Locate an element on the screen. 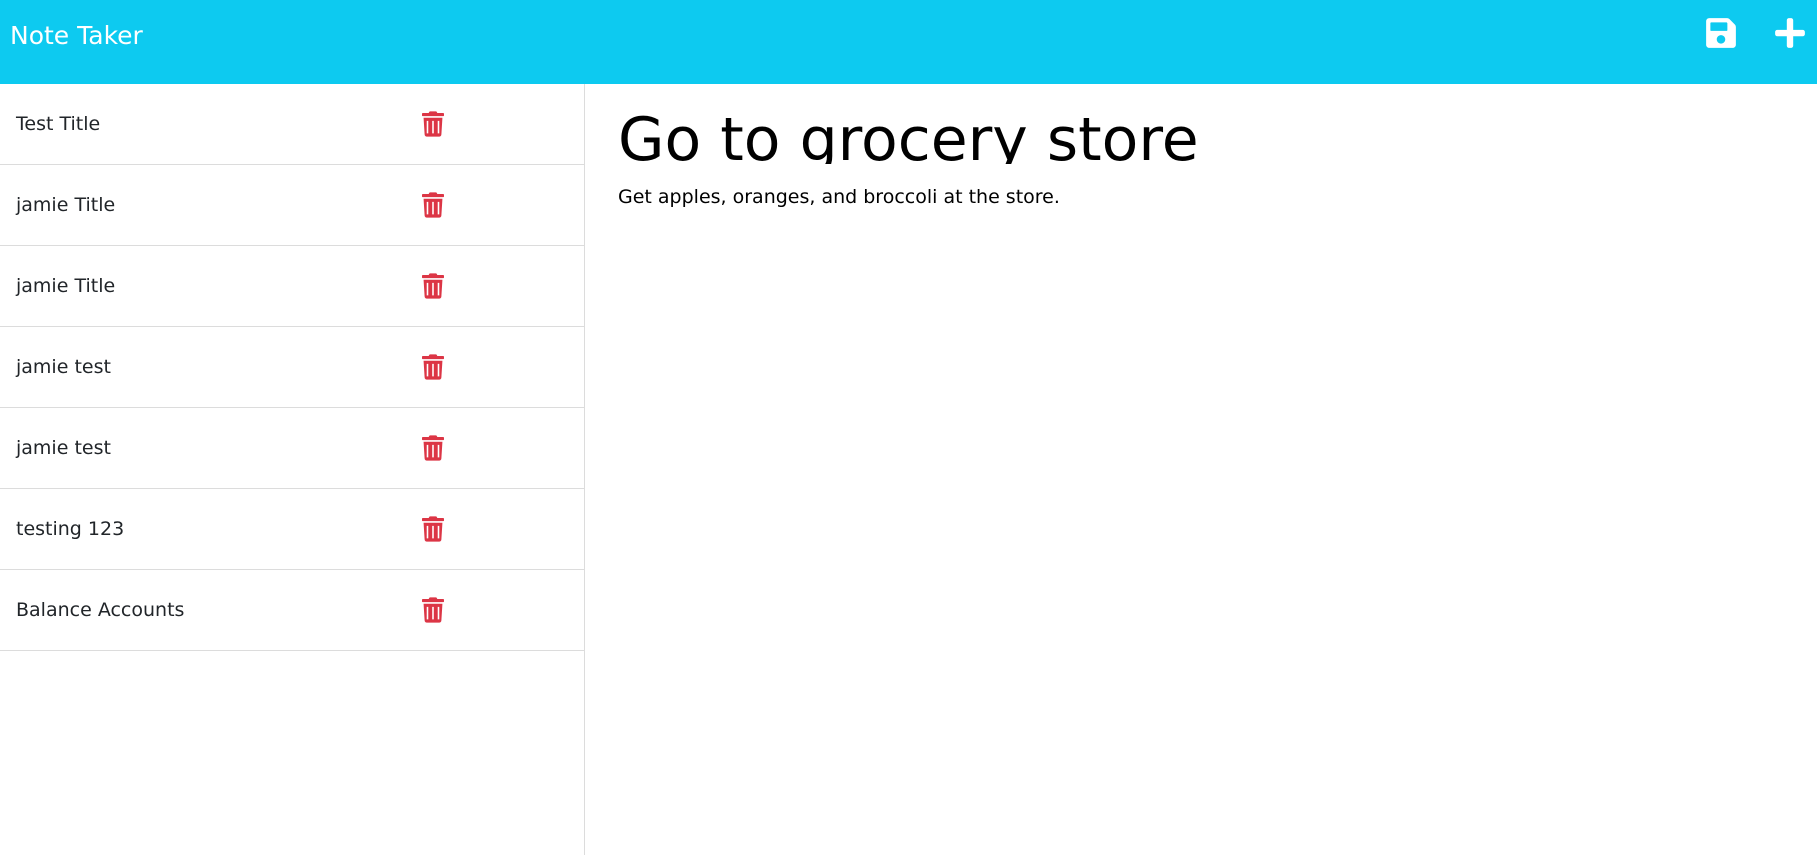  save-note-icon is located at coordinates (1721, 33).